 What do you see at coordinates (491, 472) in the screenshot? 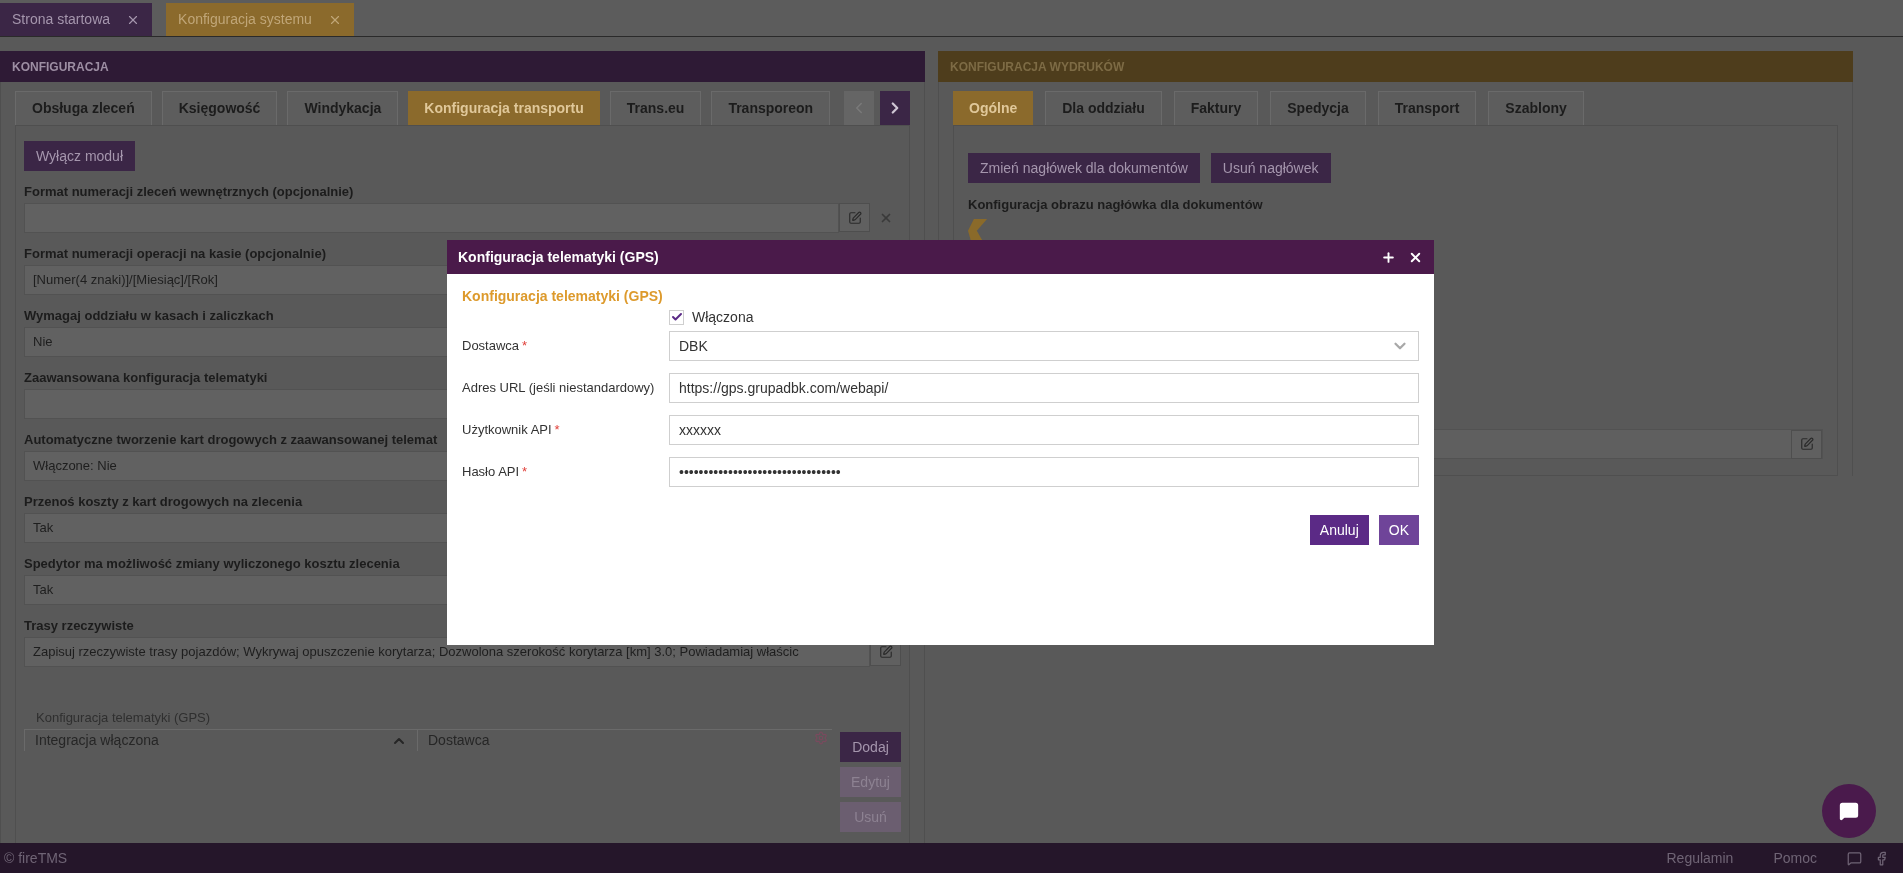
I see `field-label: Hasło API` at bounding box center [491, 472].